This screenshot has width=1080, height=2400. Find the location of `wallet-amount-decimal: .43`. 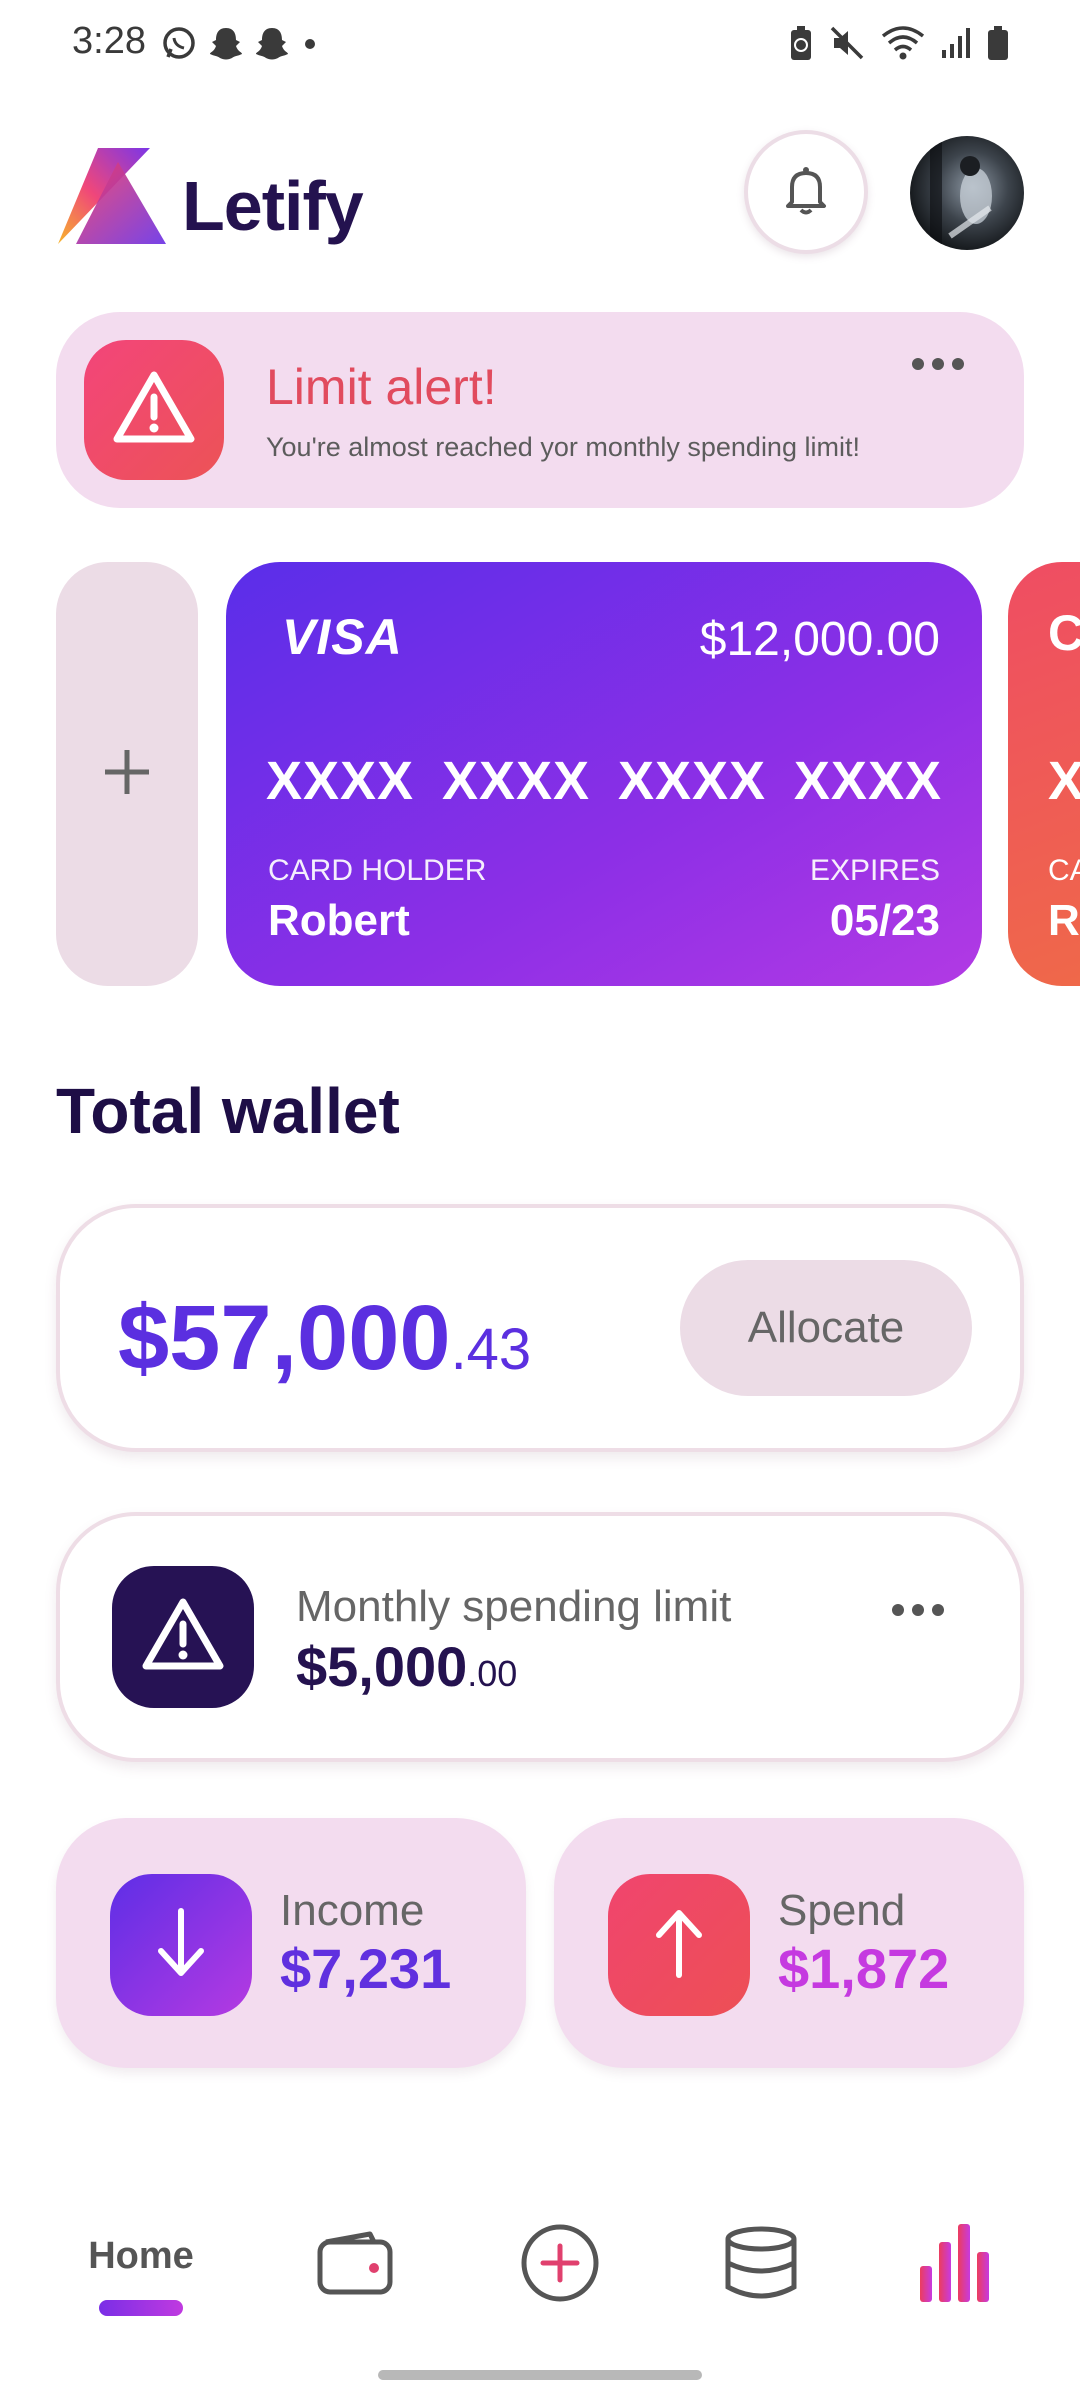

wallet-amount-decimal: .43 is located at coordinates (491, 1349).